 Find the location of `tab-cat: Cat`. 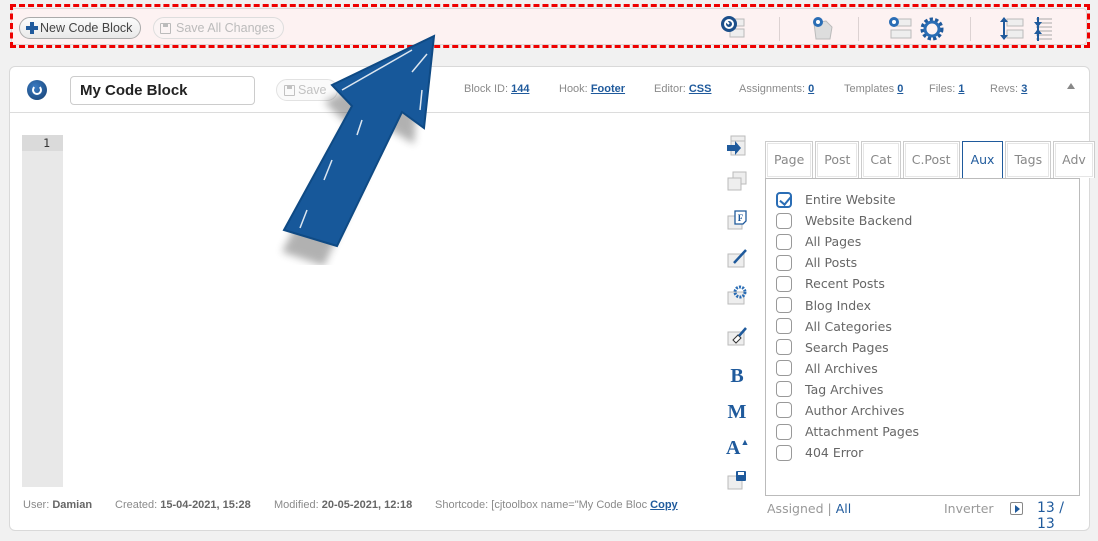

tab-cat: Cat is located at coordinates (881, 159).